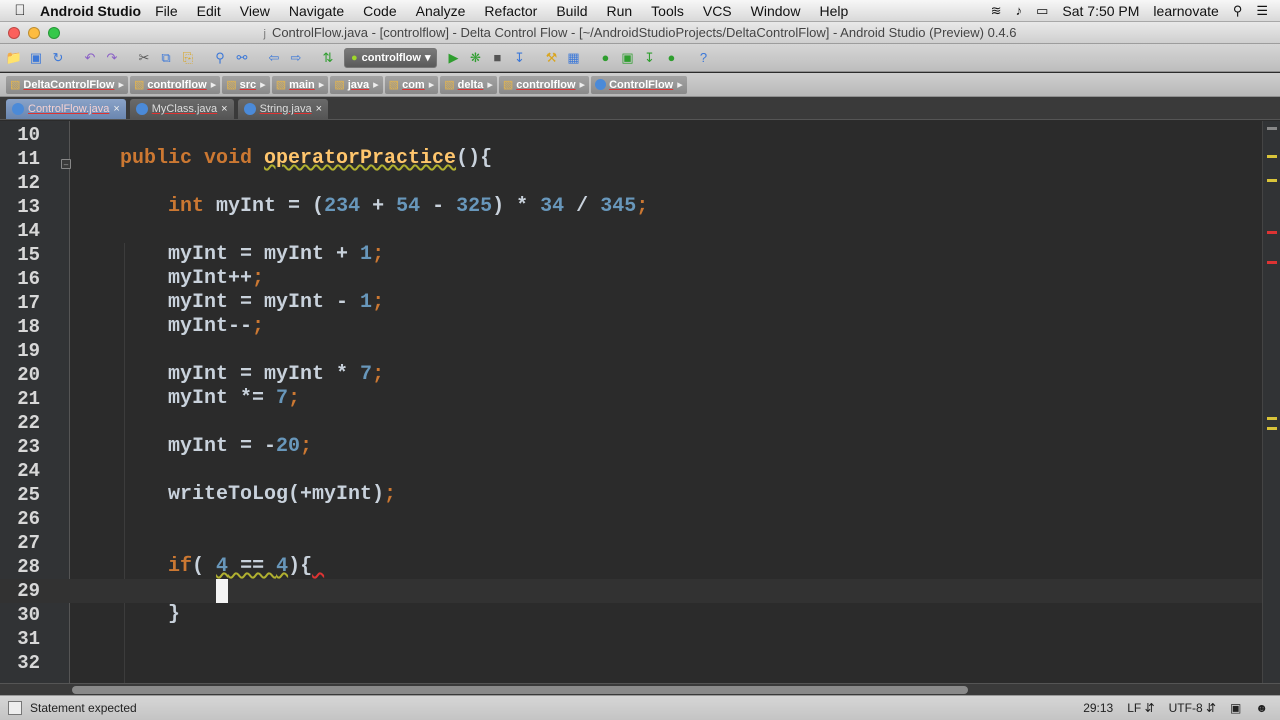 Image resolution: width=1280 pixels, height=720 pixels. I want to click on code-line: 20 myInt = myInt * 7;, so click(631, 375).